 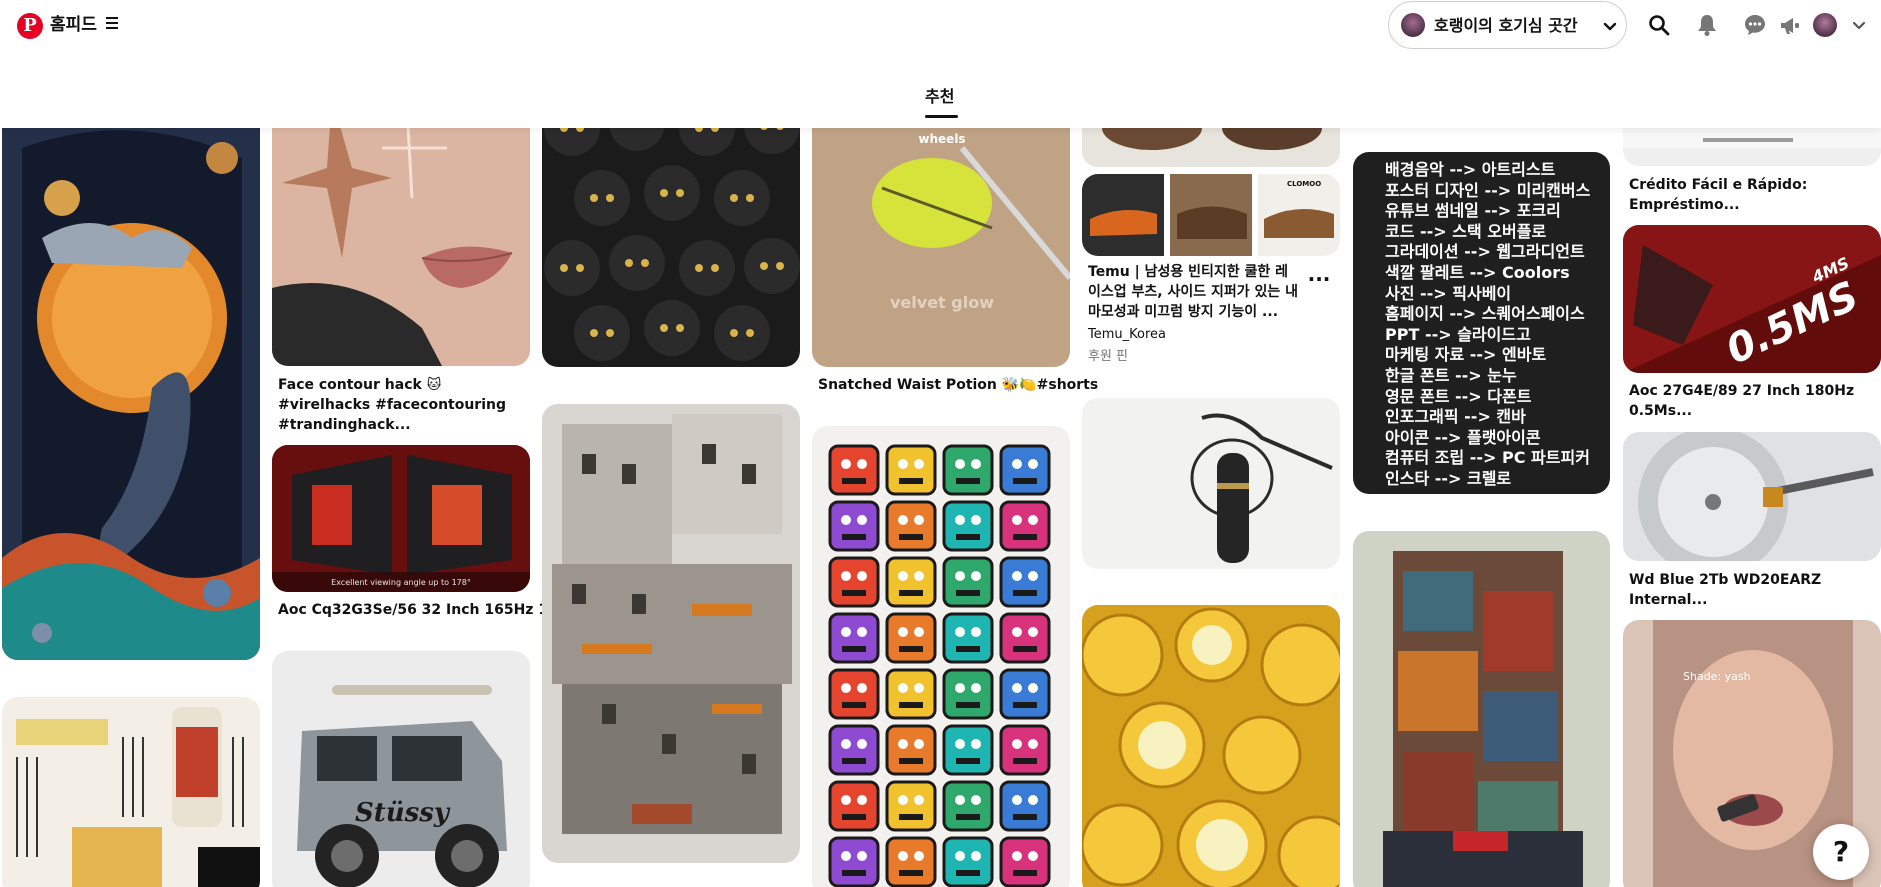 I want to click on pin-monitor-aoc-27: 0.5MS 4MS, so click(x=1752, y=299).